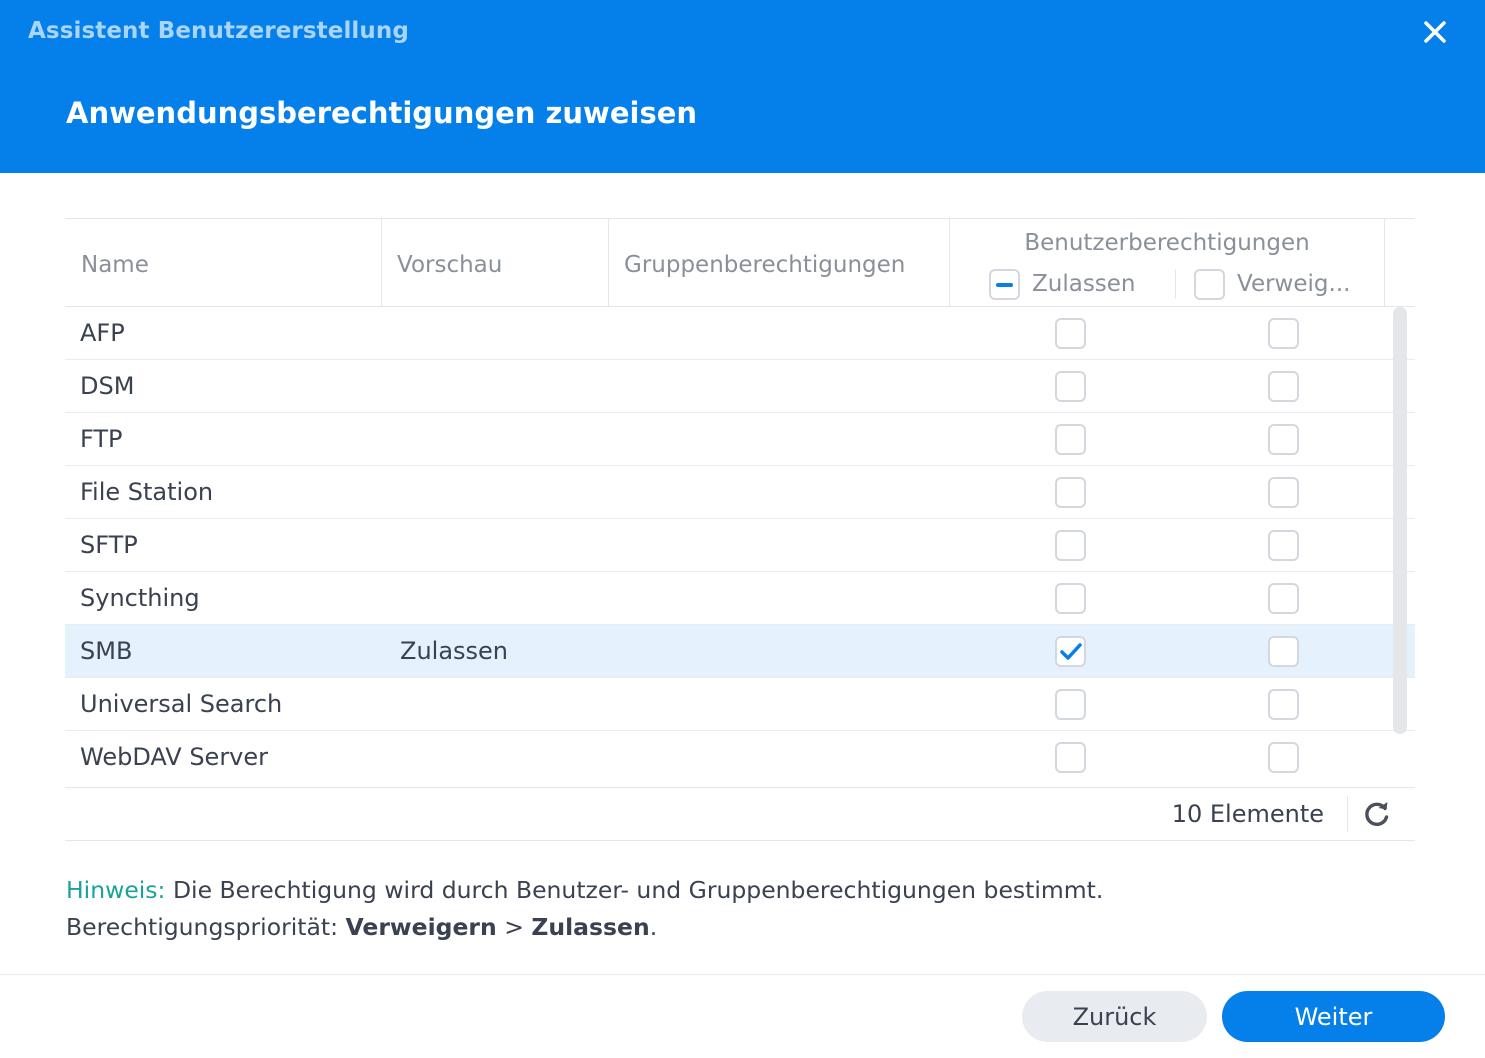  Describe the element at coordinates (1084, 284) in the screenshot. I see `header-allow-label: Zulassen` at that location.